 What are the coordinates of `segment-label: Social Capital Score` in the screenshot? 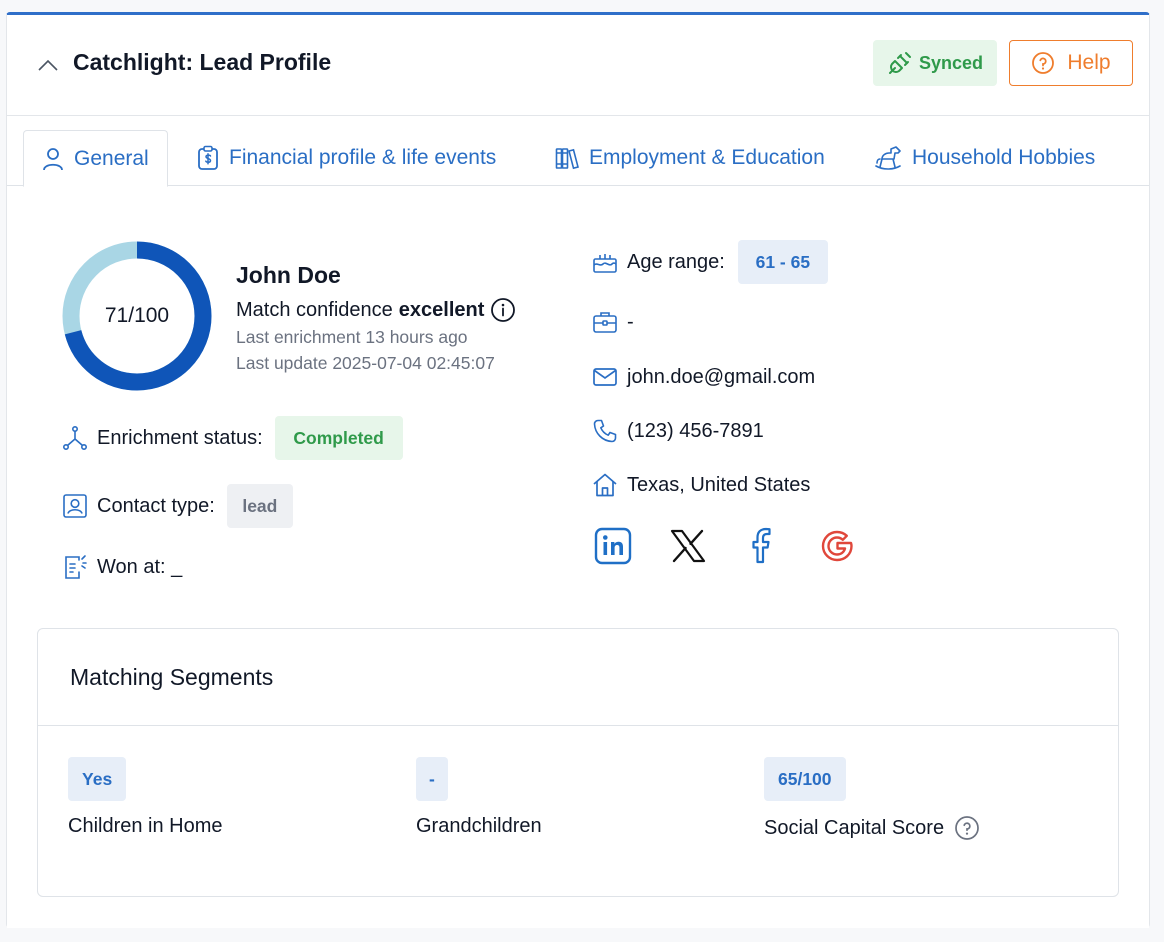 It's located at (872, 828).